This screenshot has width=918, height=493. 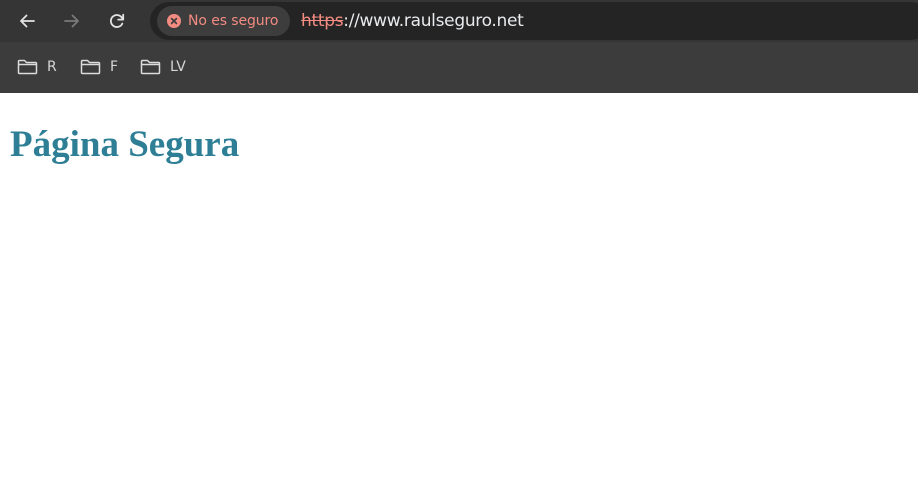 I want to click on arrow-left-icon, so click(x=27, y=21).